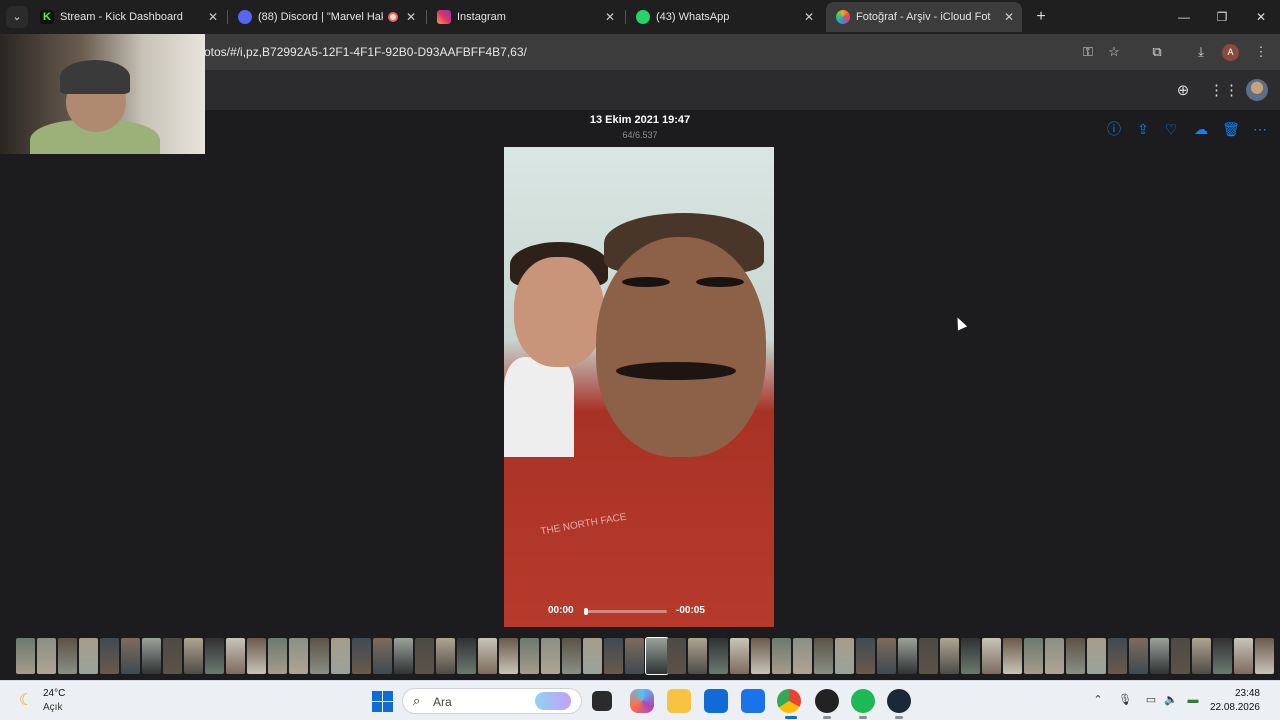 This screenshot has width=1280, height=720. I want to click on spotify-icon, so click(863, 701).